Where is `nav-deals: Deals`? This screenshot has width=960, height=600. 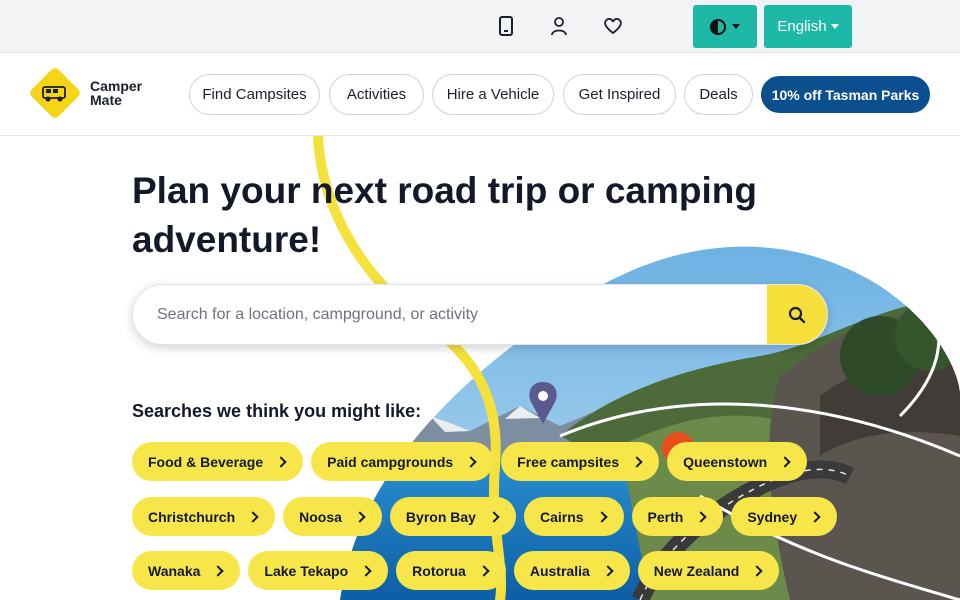
nav-deals: Deals is located at coordinates (718, 94).